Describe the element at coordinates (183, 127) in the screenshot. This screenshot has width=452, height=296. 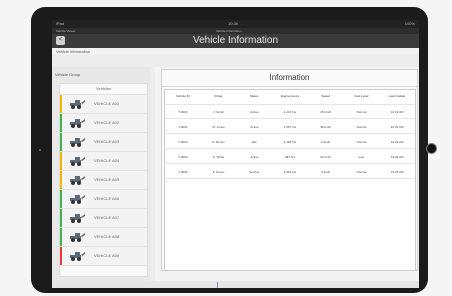
I see `table-cell: T-0002` at that location.